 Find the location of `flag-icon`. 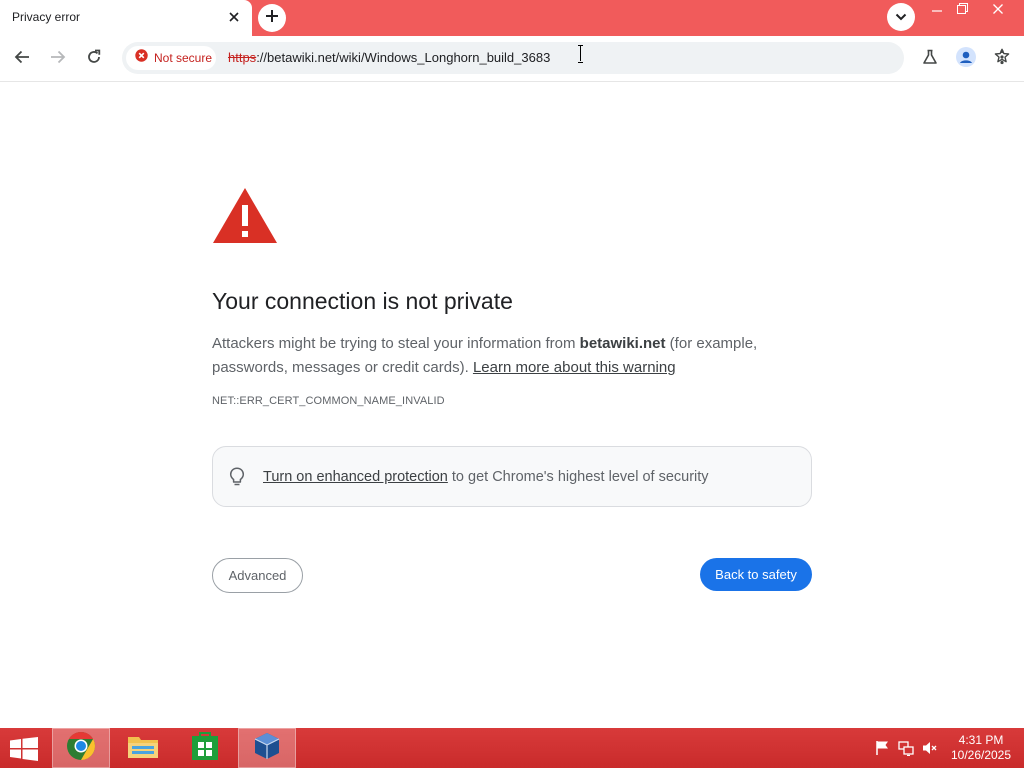

flag-icon is located at coordinates (882, 748).